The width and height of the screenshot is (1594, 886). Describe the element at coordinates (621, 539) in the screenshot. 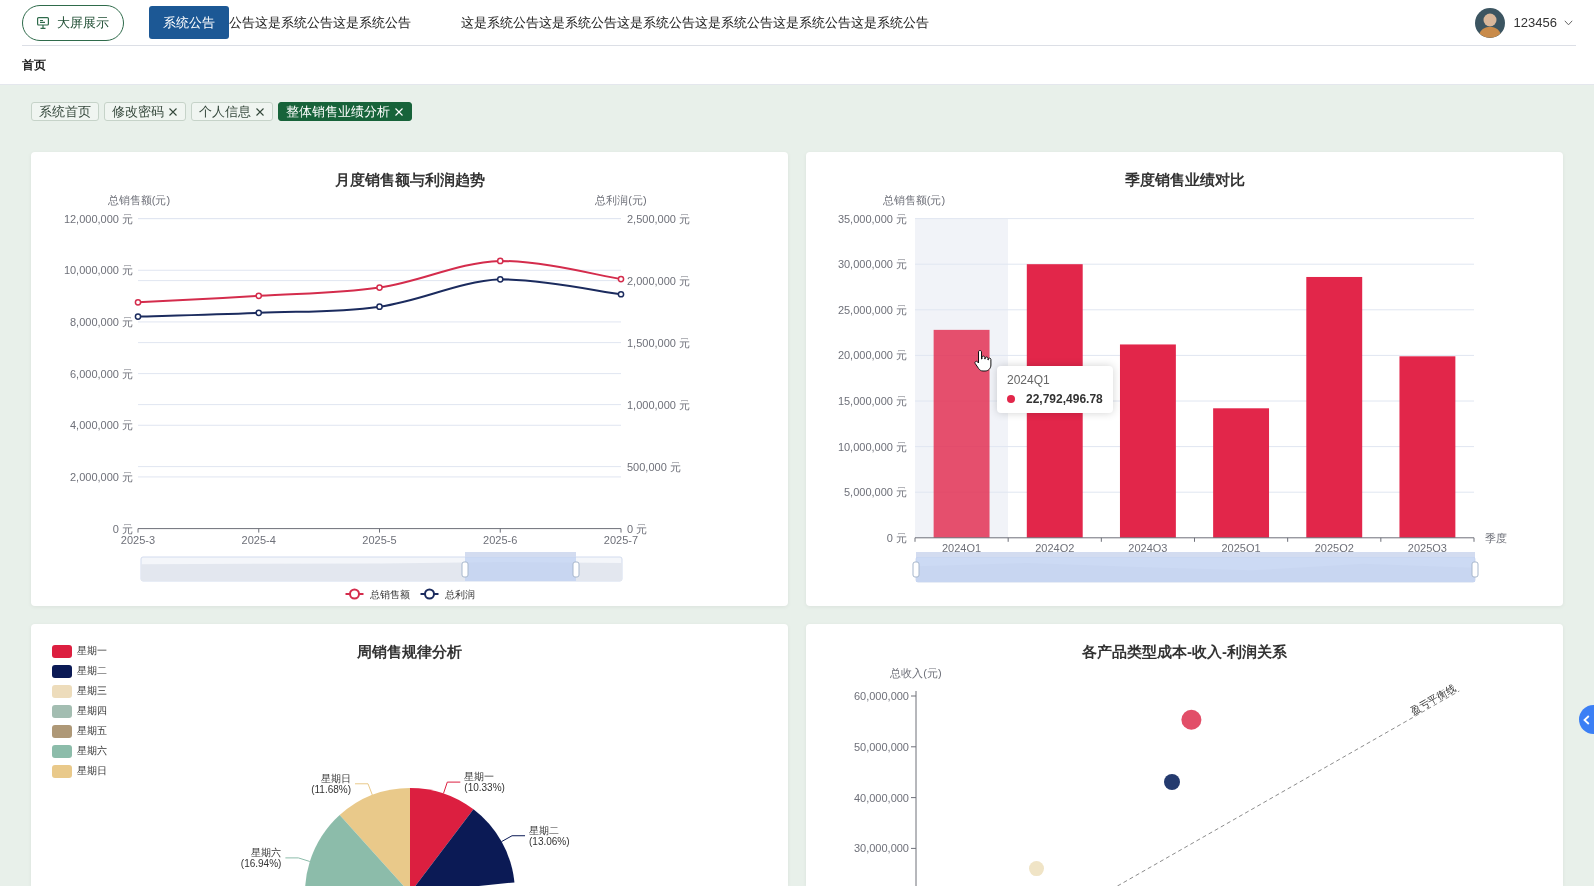

I see `x-axis-label: 2025-7` at that location.